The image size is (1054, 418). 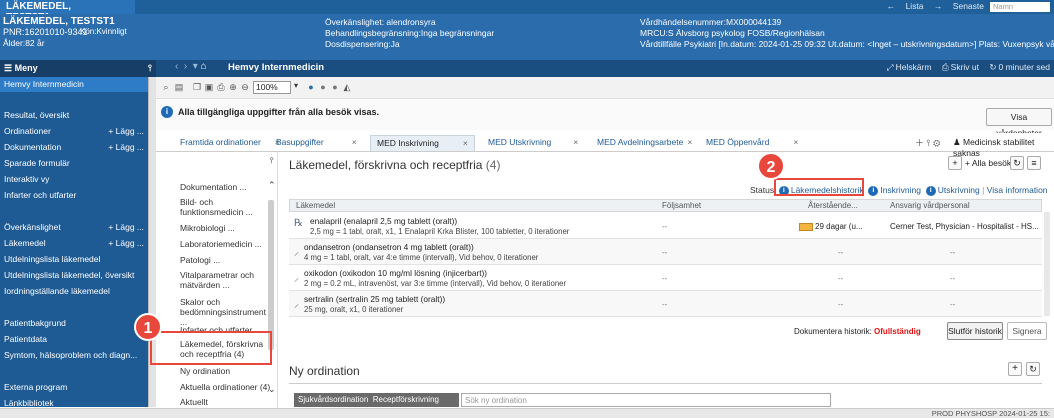 I want to click on tab-med-avdelningsarbete: MED Avdelningsarbete ×, so click(x=644, y=143).